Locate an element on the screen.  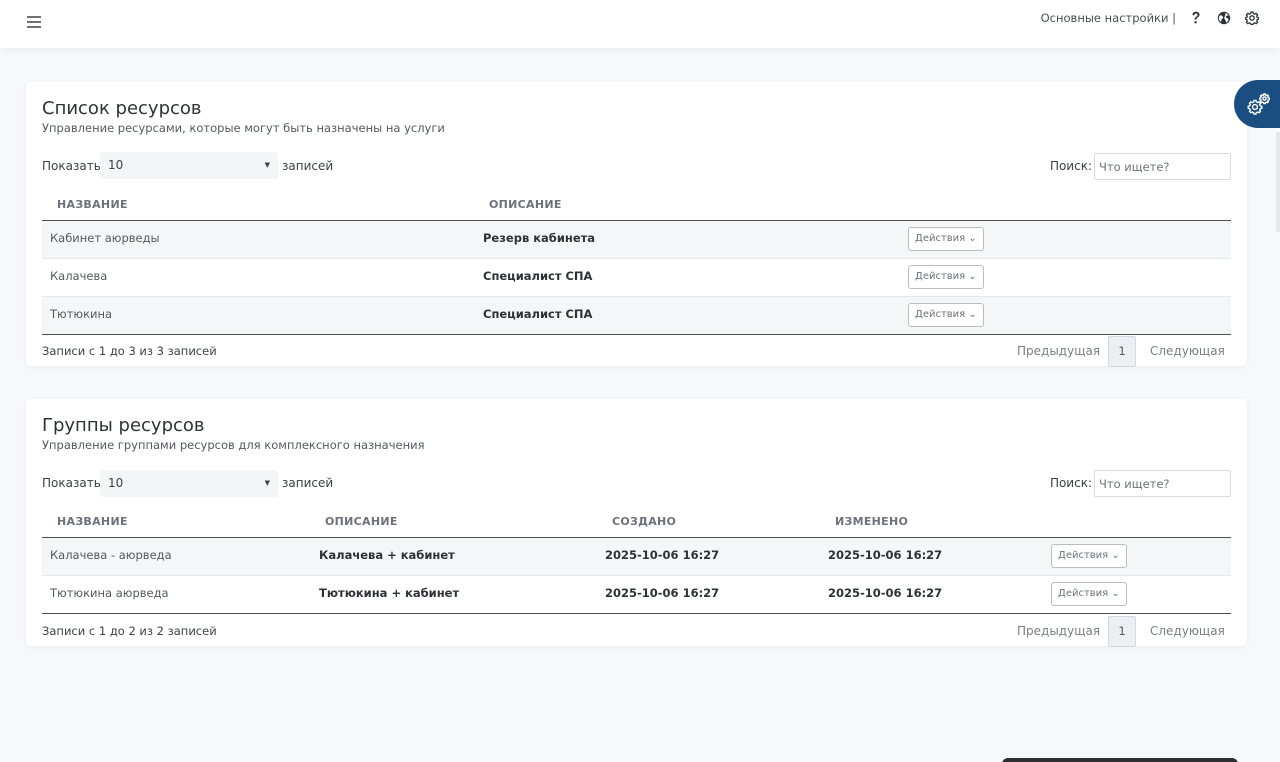
globe-icon is located at coordinates (1224, 18).